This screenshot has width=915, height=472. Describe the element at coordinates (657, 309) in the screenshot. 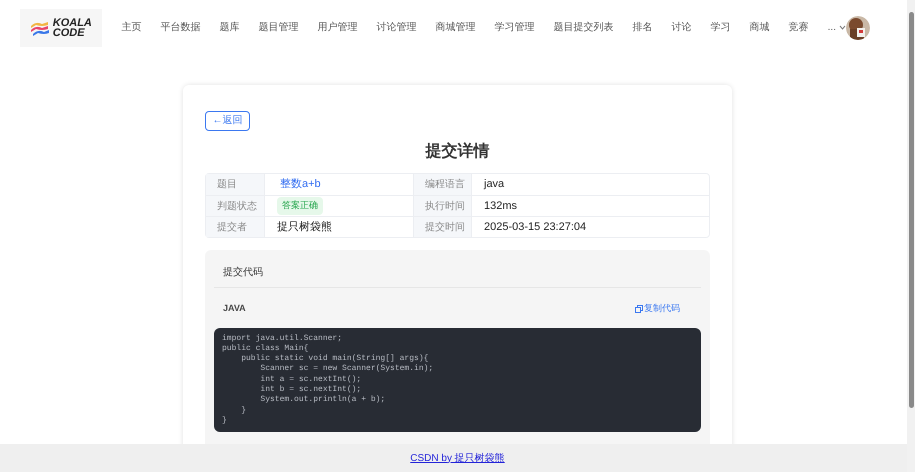

I see `copy-code-button: 复制代码` at that location.